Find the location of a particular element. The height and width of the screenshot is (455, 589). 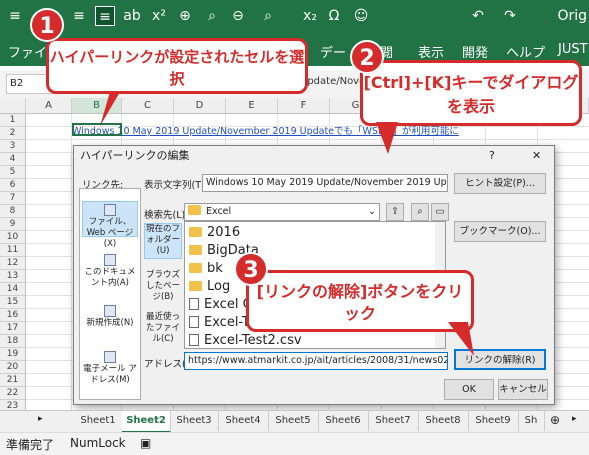

link-option-label: 新規作成(N) is located at coordinates (110, 323).